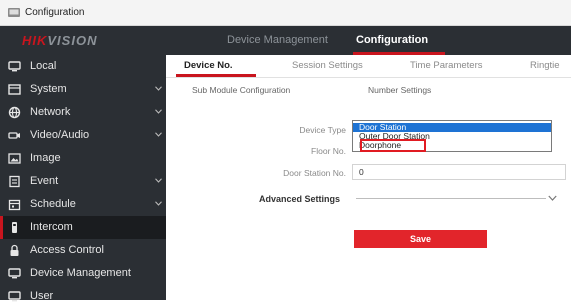 Image resolution: width=571 pixels, height=308 pixels. What do you see at coordinates (83, 135) in the screenshot?
I see `sidebar-item-video-audio: Video/Audio` at bounding box center [83, 135].